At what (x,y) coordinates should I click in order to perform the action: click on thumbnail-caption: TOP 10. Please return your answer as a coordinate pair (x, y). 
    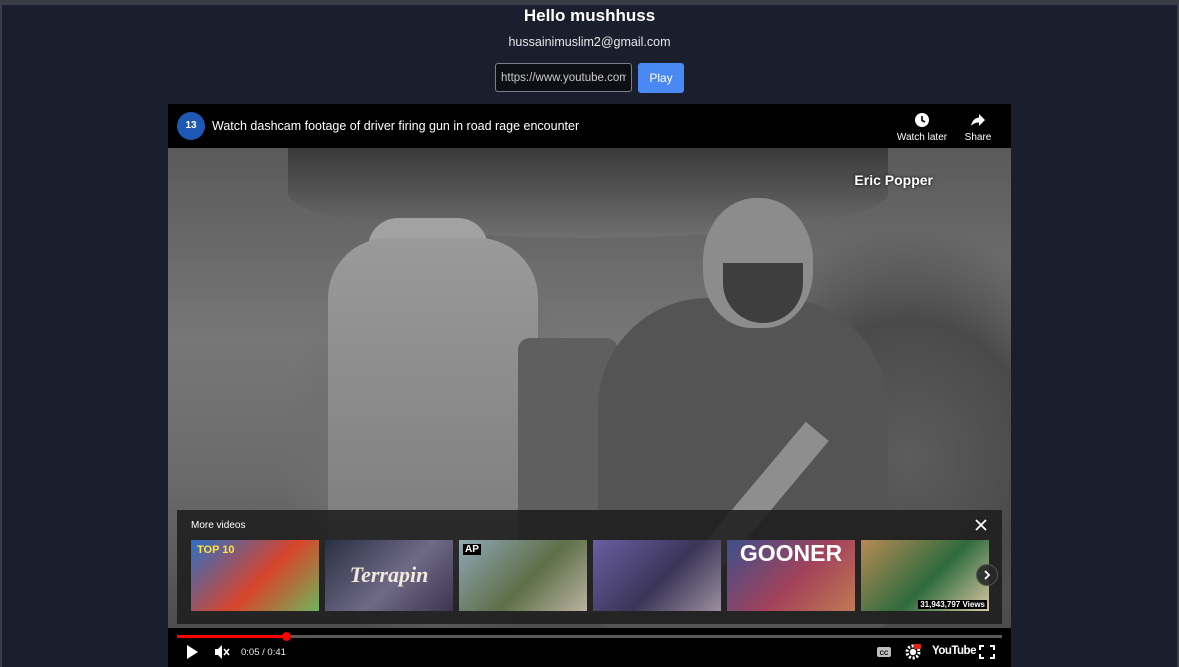
    Looking at the image, I should click on (216, 550).